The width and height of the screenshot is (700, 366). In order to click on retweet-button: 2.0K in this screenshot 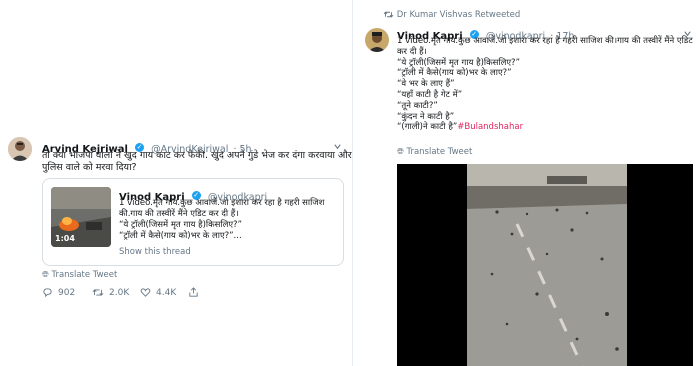, I will do `click(110, 292)`.